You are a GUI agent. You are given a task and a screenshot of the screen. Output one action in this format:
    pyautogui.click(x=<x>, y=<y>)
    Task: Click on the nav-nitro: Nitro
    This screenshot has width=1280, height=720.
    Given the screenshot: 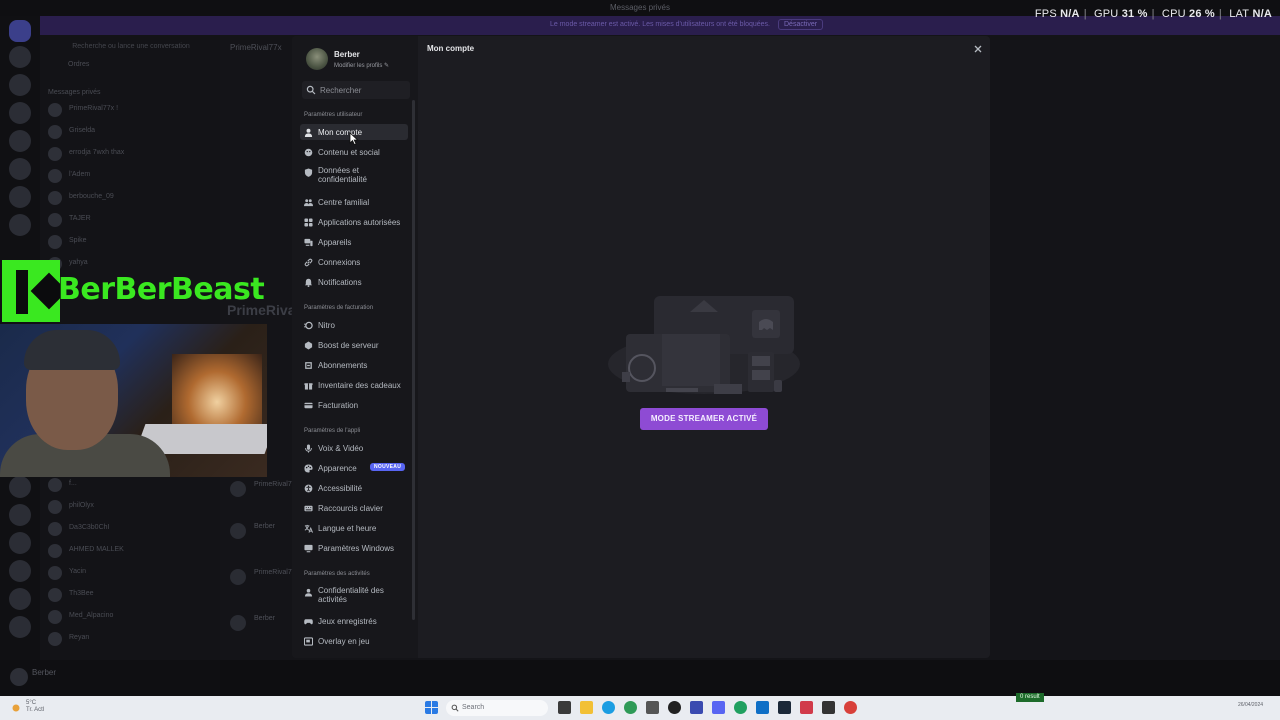 What is the action you would take?
    pyautogui.click(x=354, y=325)
    